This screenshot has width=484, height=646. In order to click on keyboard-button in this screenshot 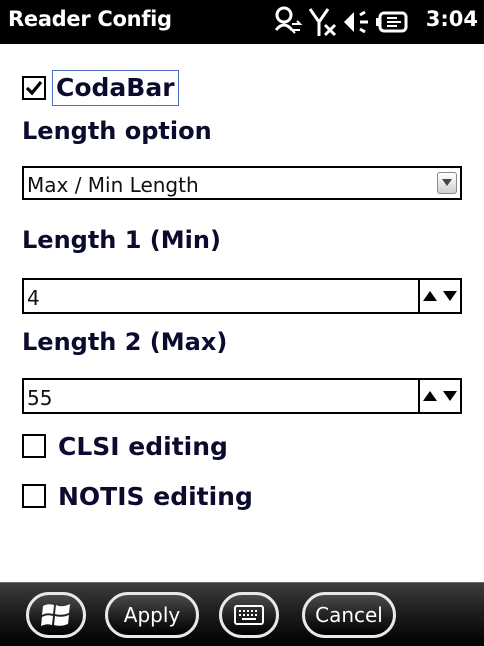, I will do `click(249, 615)`.